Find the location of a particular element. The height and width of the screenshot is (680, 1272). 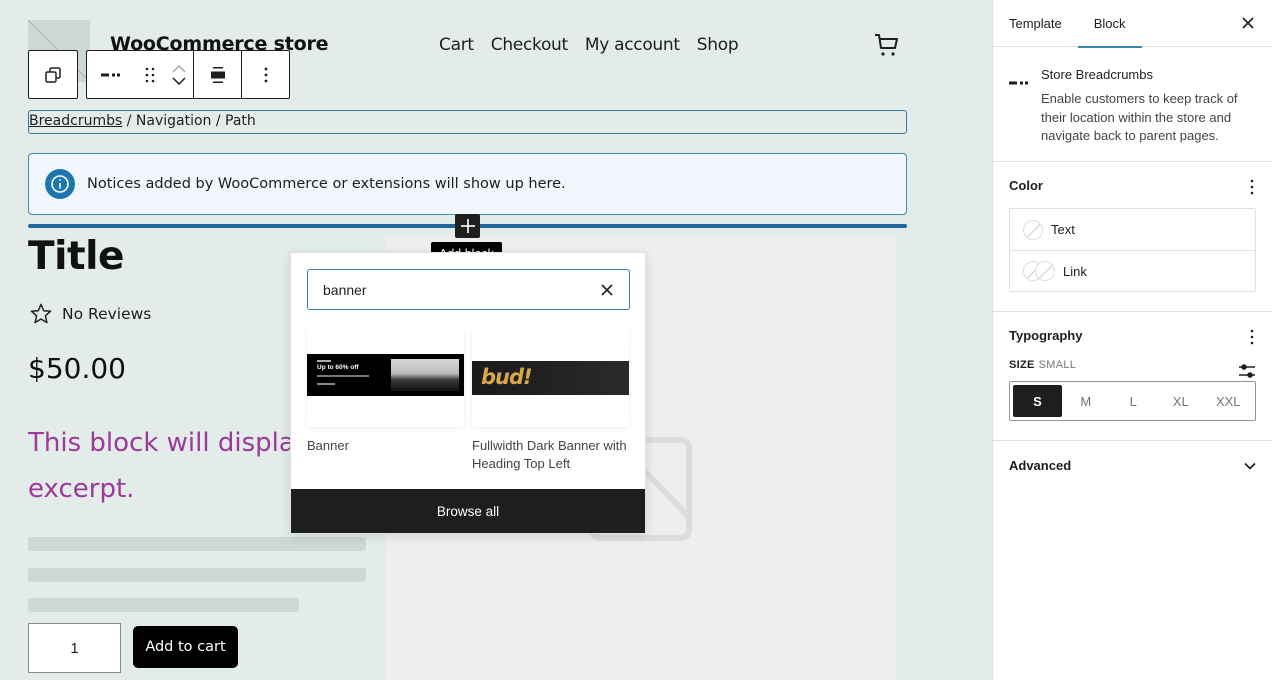

more-options-icon is located at coordinates (265, 74).